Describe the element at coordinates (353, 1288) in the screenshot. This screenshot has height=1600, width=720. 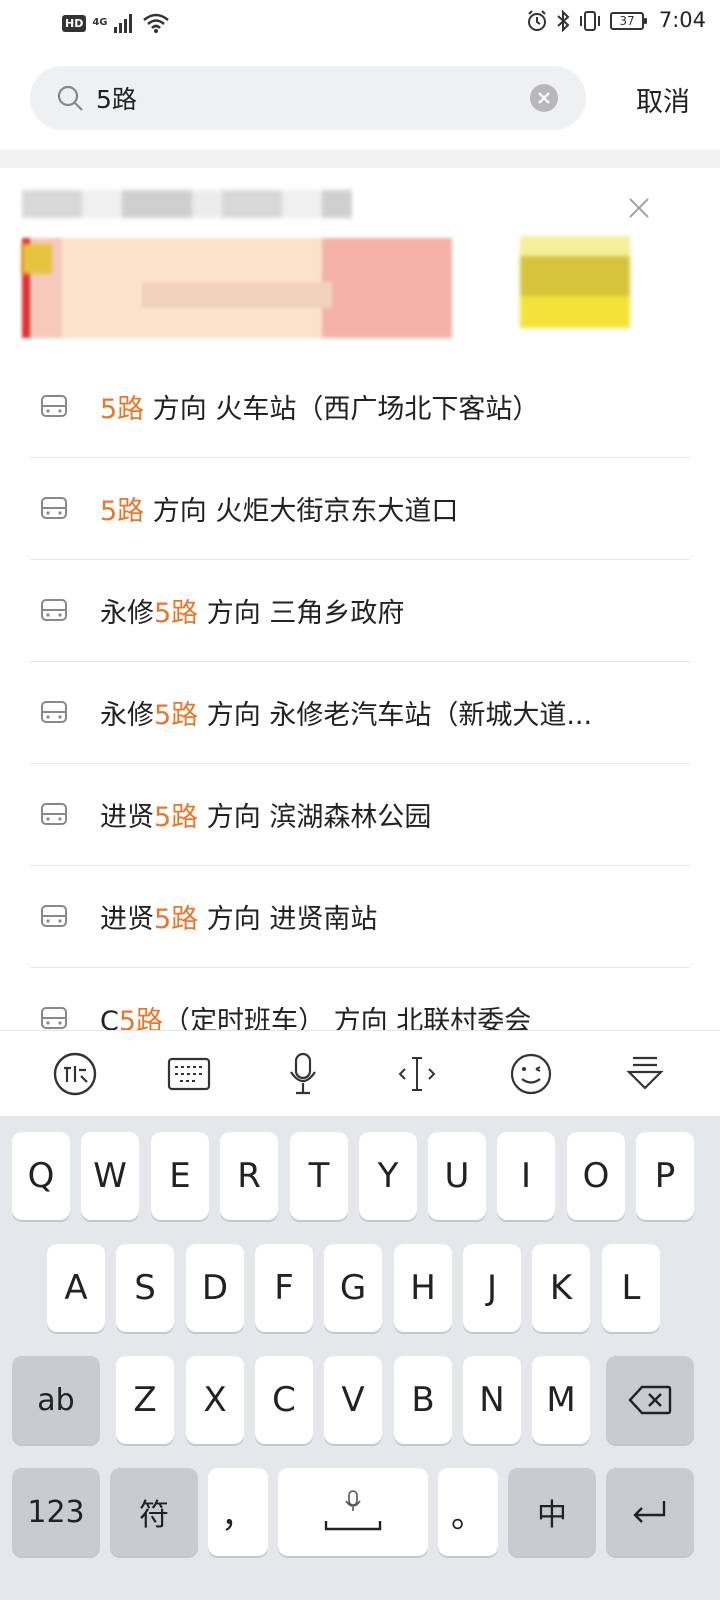
I see `key-g: G` at that location.